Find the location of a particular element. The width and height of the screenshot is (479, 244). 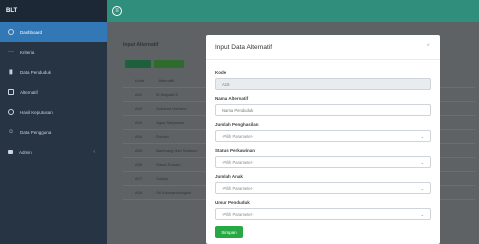

menu-toggle-icon: ≡ is located at coordinates (117, 11).